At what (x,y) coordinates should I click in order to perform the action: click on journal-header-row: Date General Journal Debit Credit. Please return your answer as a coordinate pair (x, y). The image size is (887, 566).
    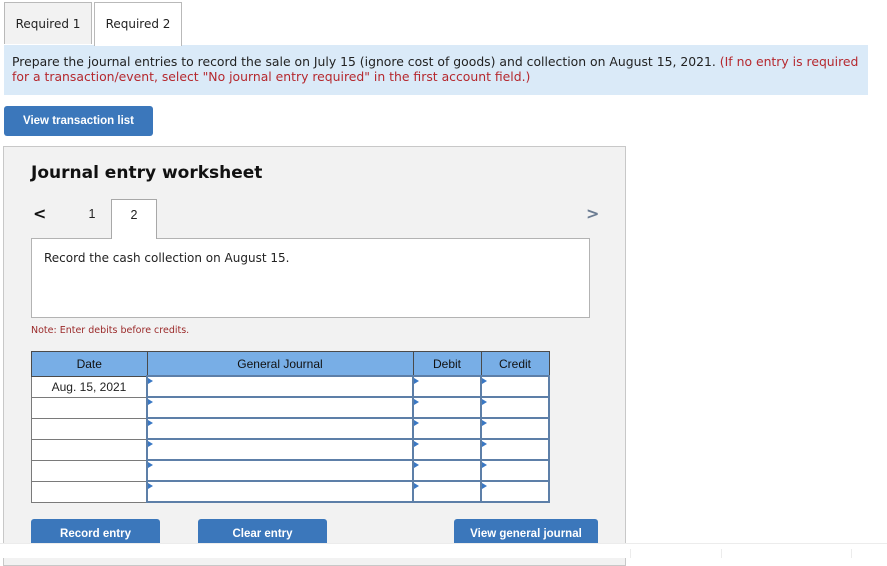
    Looking at the image, I should click on (290, 364).